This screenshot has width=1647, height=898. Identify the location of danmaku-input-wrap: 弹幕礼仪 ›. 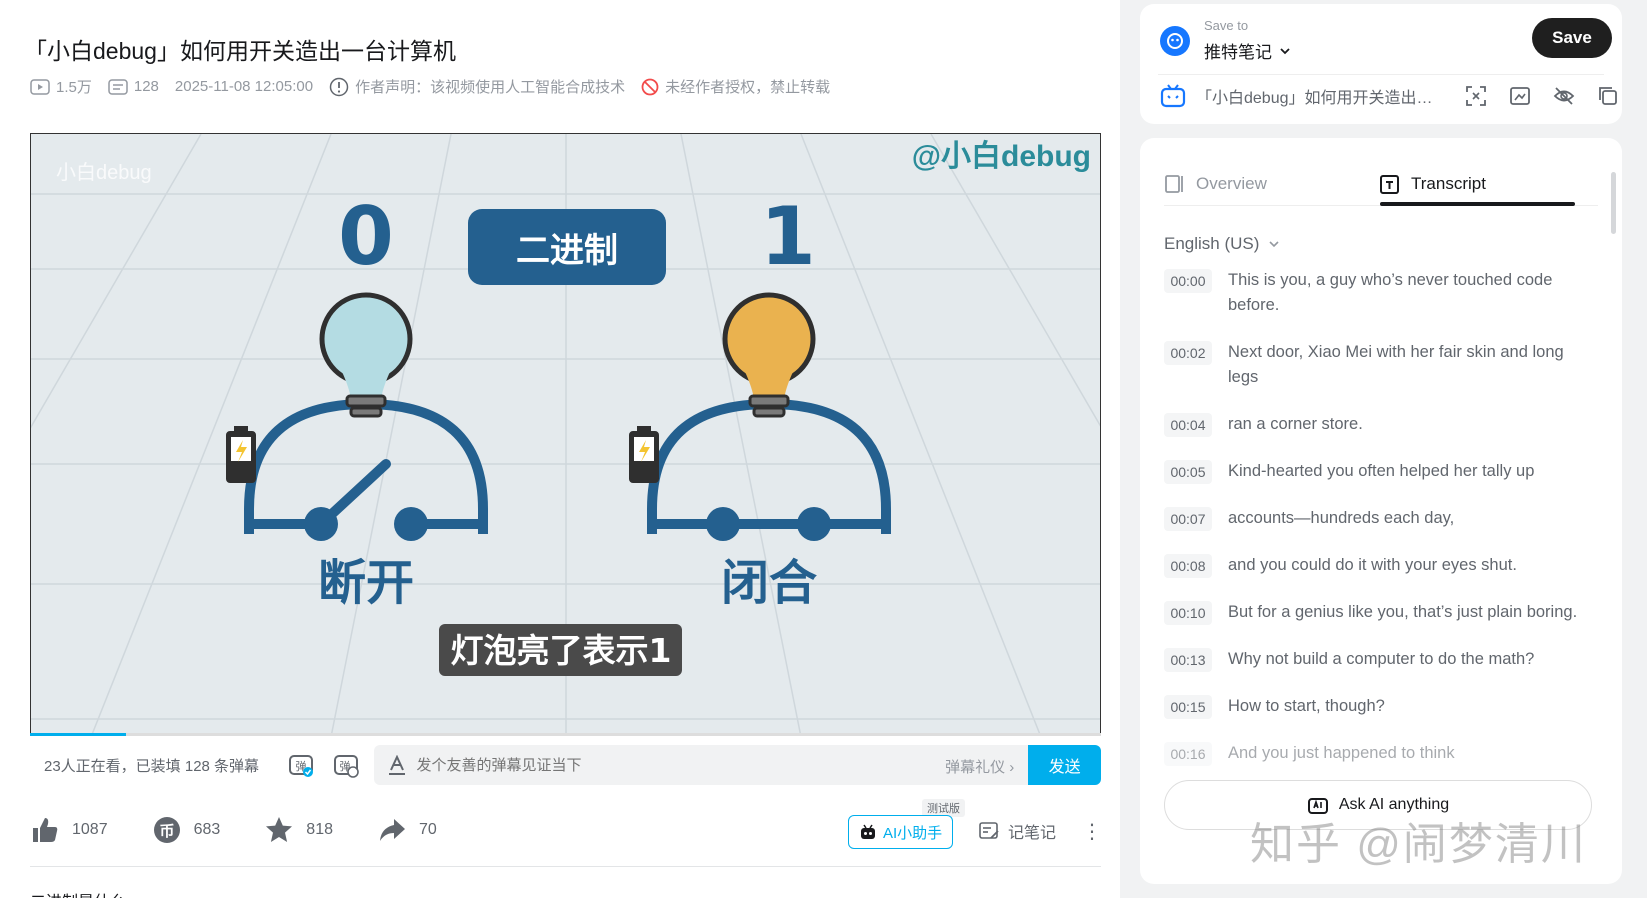
(701, 765).